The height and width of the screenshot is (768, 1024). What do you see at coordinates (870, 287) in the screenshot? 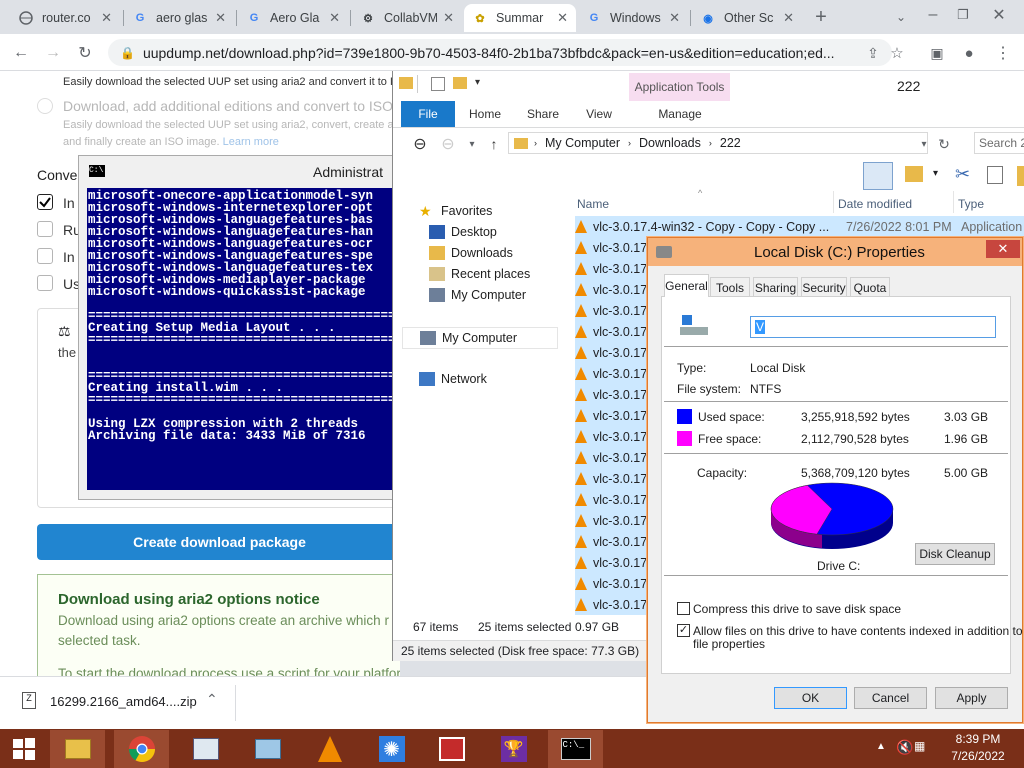
I see `tab-quota: Quota` at bounding box center [870, 287].